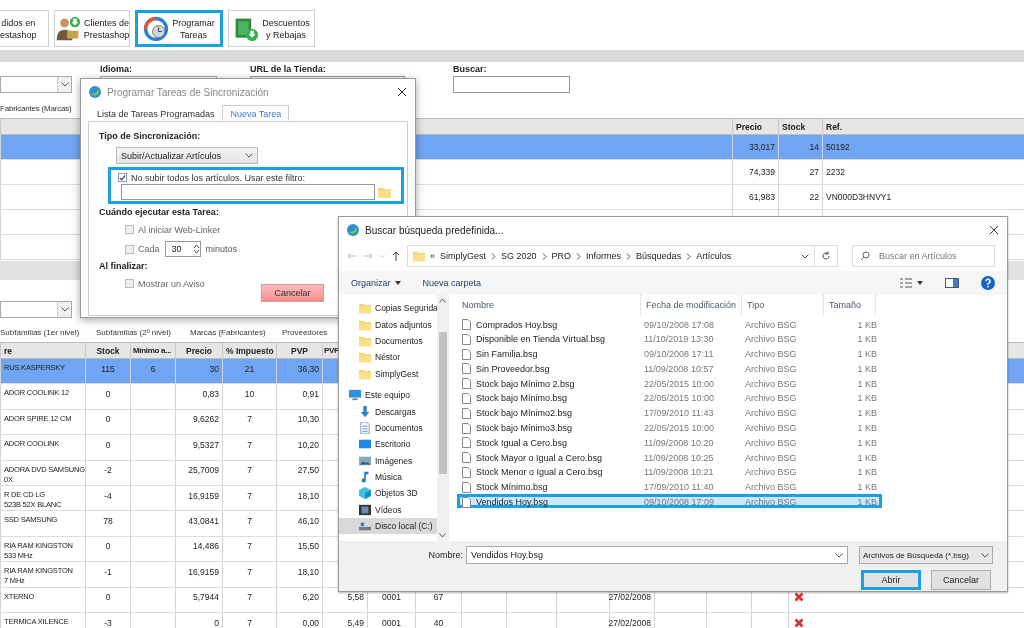  What do you see at coordinates (143, 332) in the screenshot?
I see `tab: Subfamilias (2º nivel)` at bounding box center [143, 332].